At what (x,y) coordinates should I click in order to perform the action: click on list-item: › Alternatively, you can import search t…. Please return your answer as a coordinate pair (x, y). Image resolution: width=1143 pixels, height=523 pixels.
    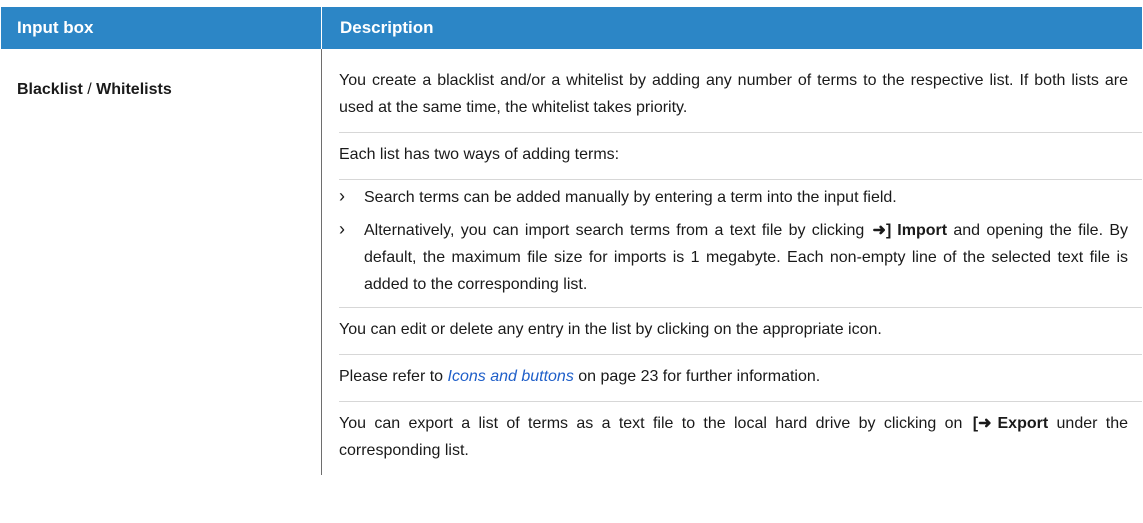
    Looking at the image, I should click on (733, 257).